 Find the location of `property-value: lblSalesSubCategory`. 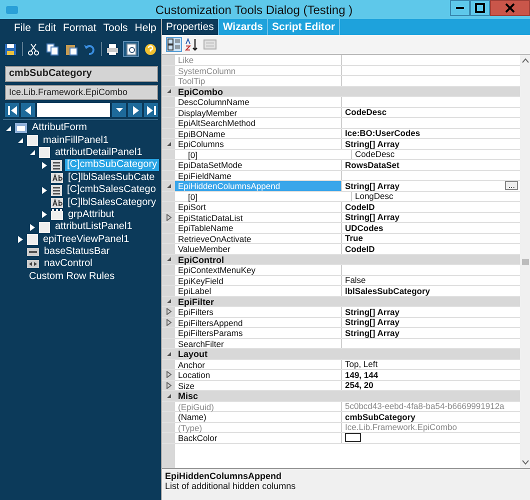

property-value: lblSalesSubCategory is located at coordinates (387, 291).